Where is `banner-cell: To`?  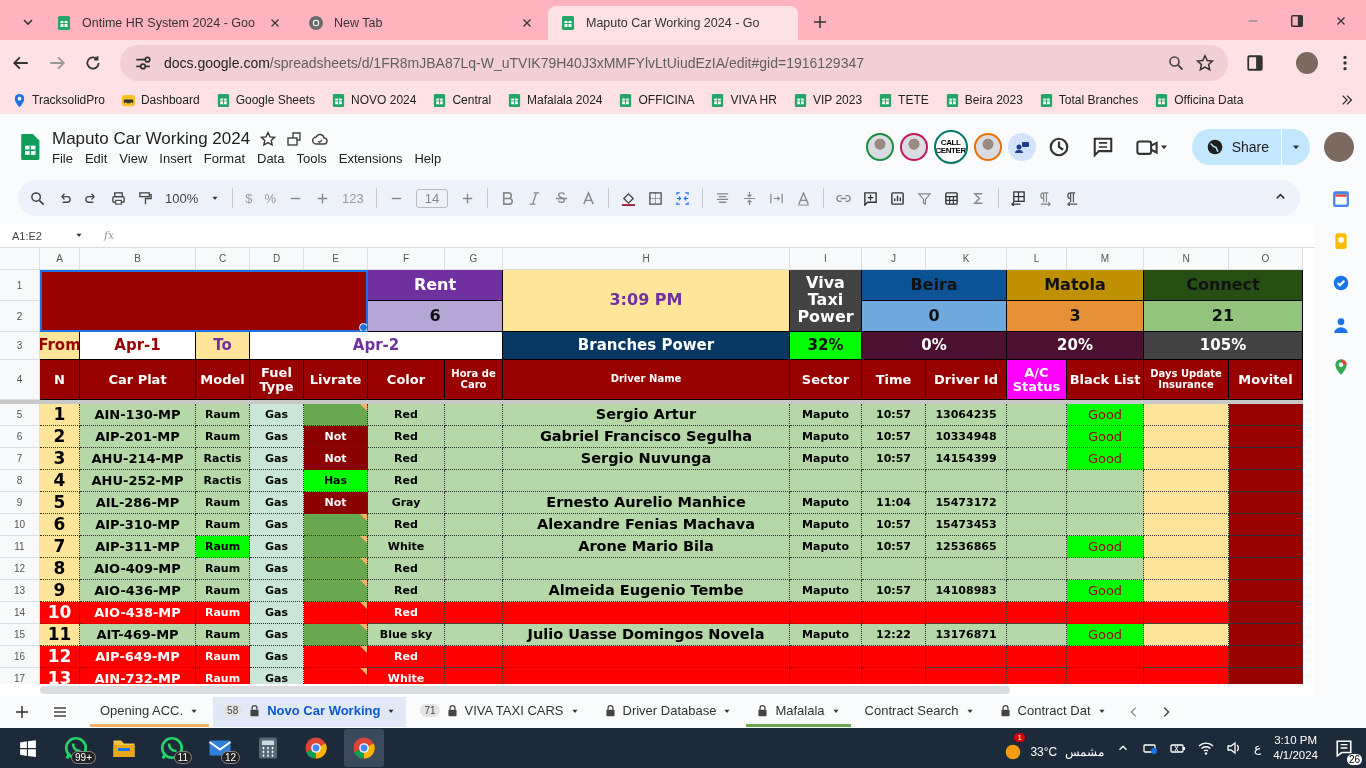
banner-cell: To is located at coordinates (223, 346).